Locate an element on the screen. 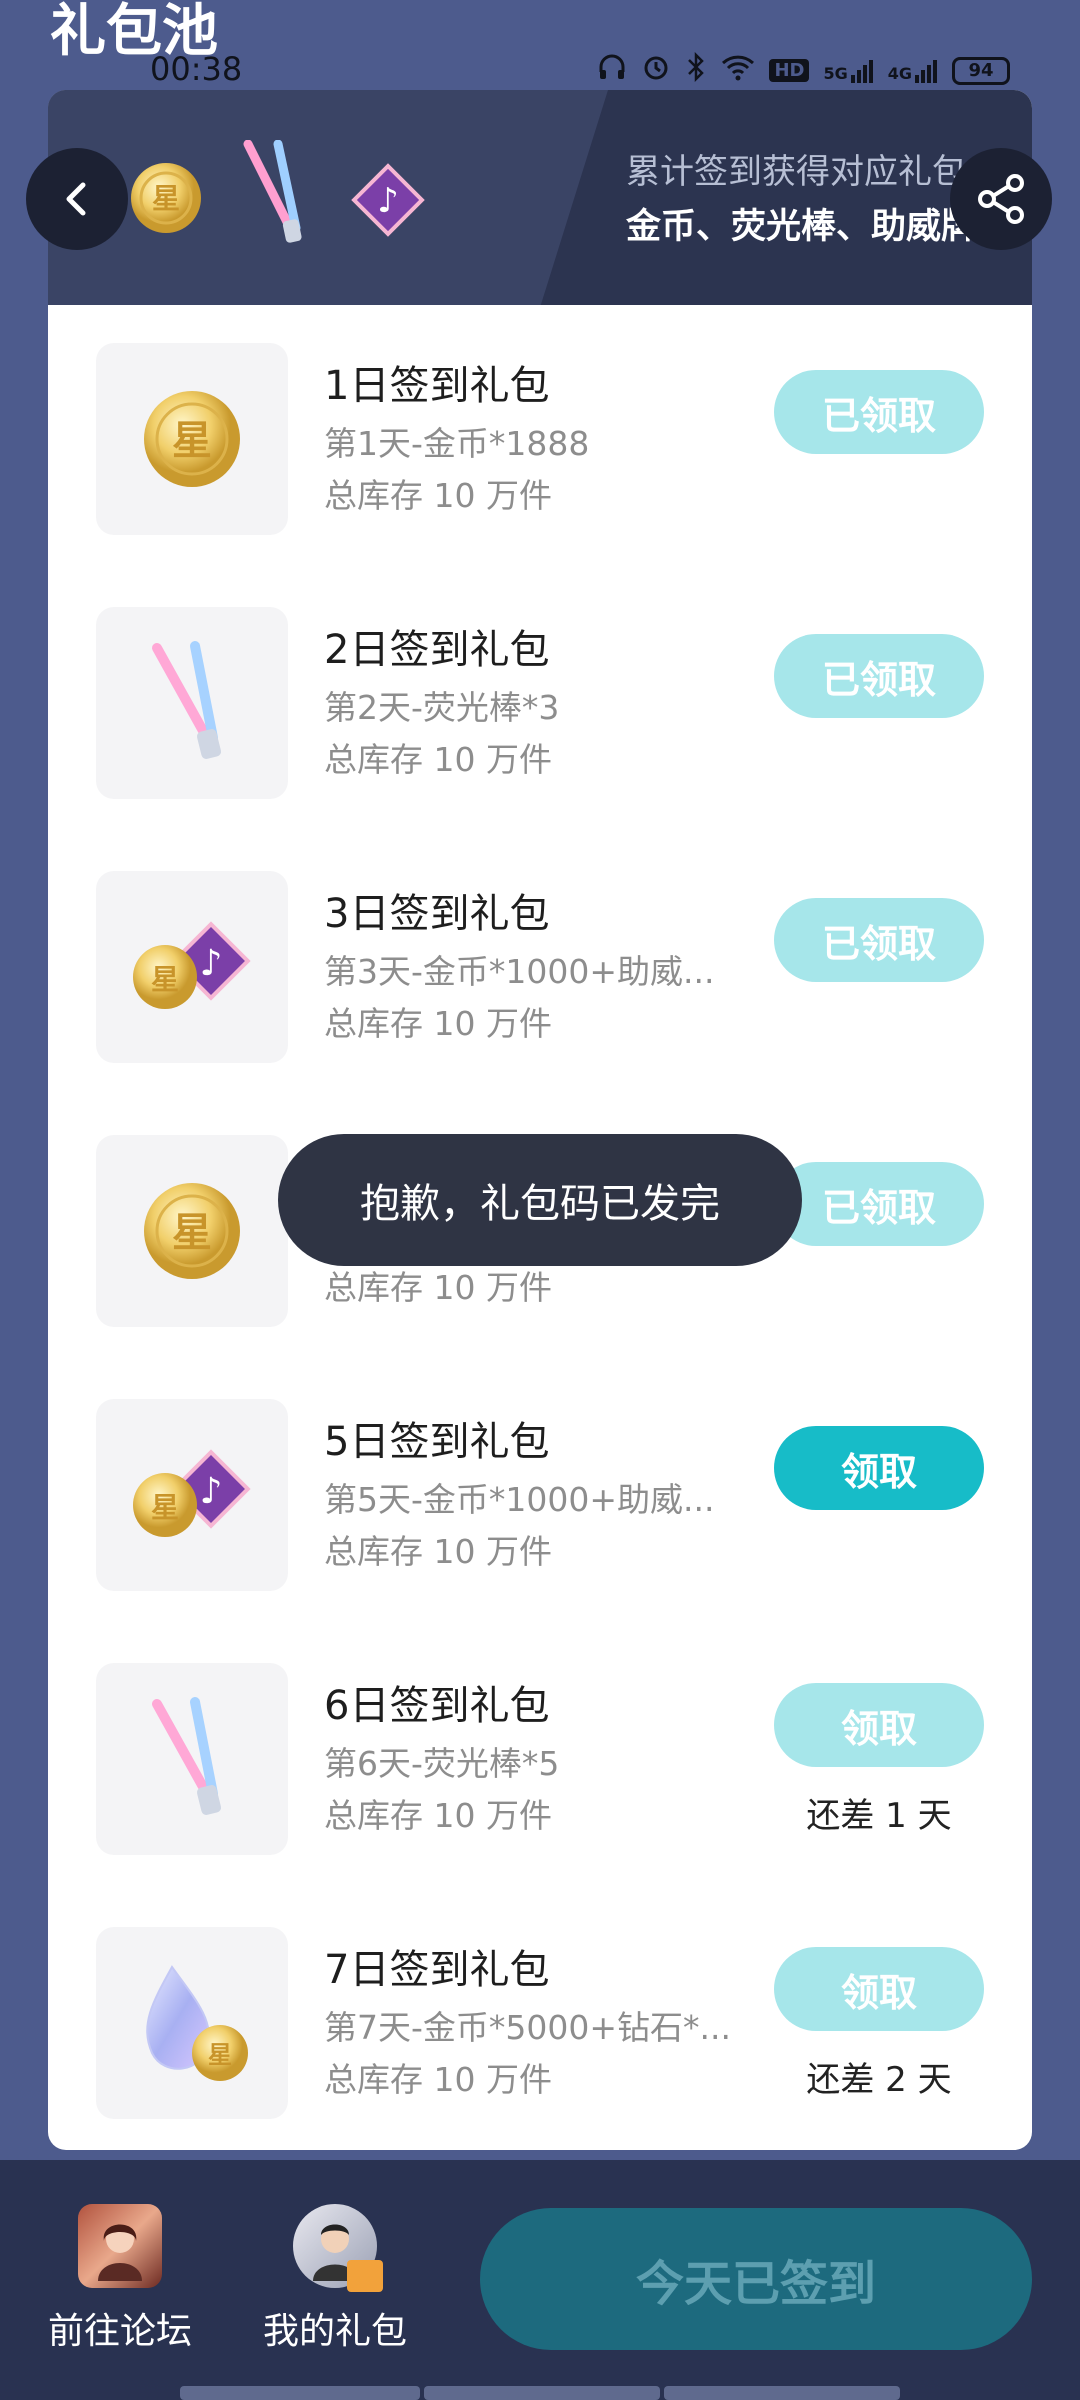 This screenshot has height=2400, width=1080. days-remaining: 还差 2 天 is located at coordinates (879, 2080).